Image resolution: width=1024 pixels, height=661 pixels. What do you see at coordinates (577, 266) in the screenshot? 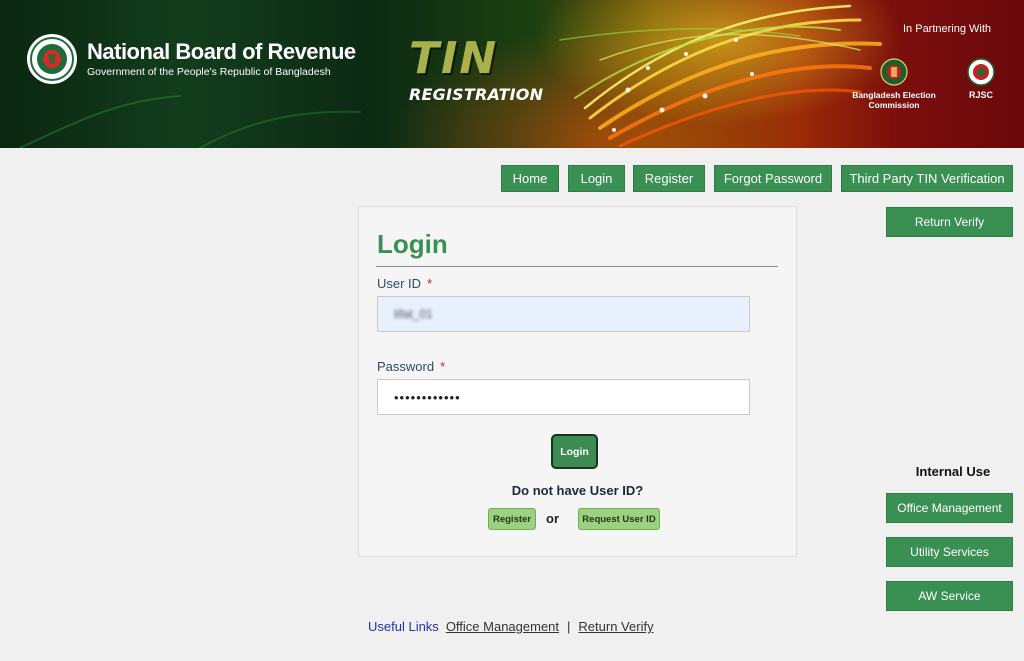
I see `title-divider` at bounding box center [577, 266].